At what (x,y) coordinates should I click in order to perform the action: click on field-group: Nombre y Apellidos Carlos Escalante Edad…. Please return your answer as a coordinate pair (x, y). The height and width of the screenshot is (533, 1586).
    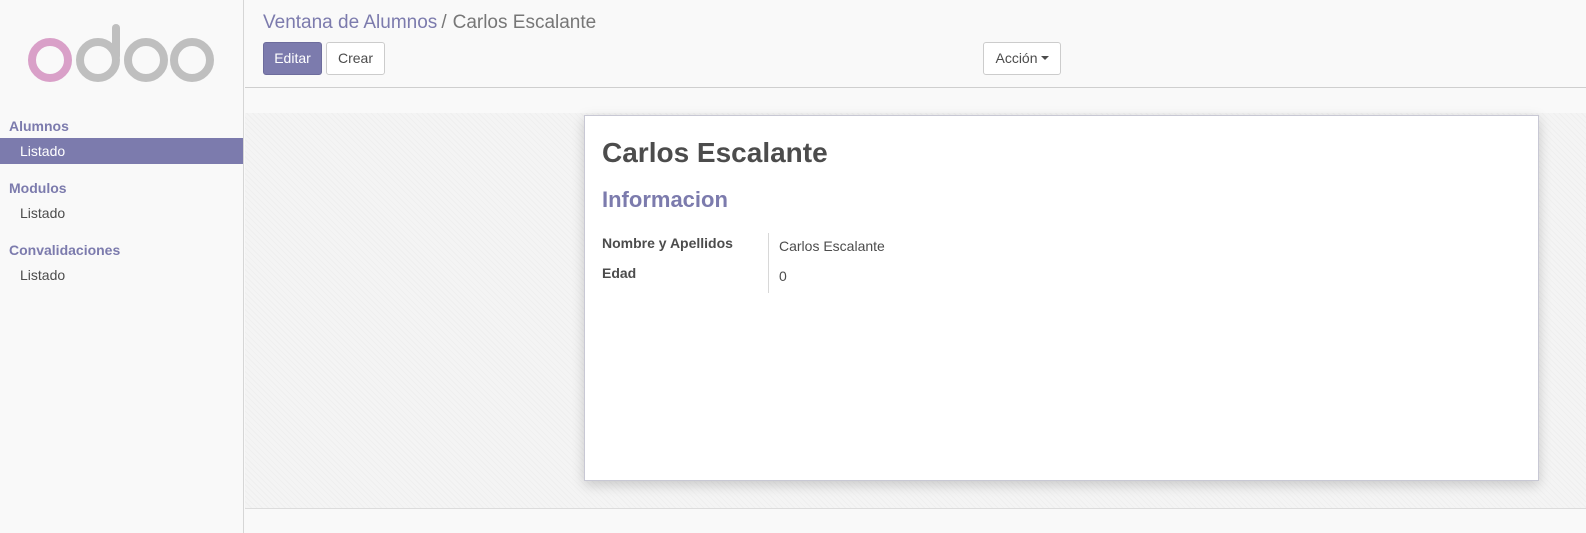
    Looking at the image, I should click on (902, 263).